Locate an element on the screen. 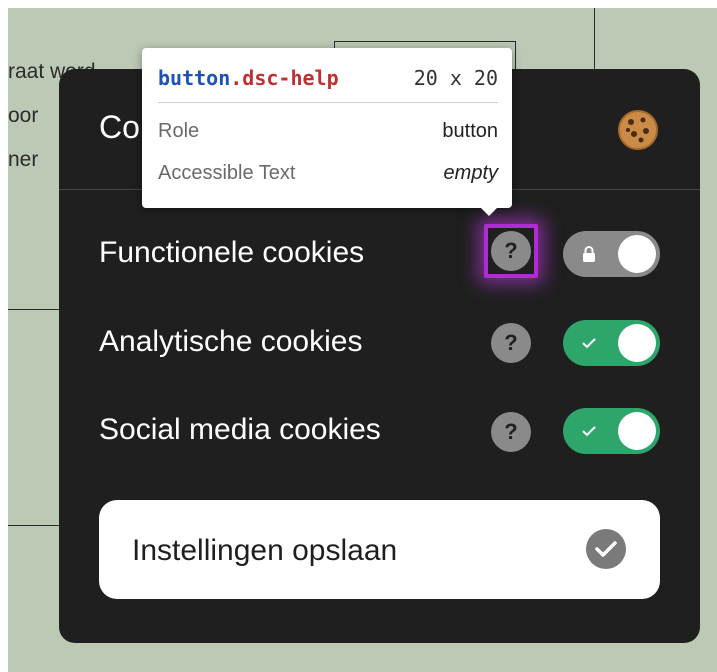 Image resolution: width=717 pixels, height=672 pixels. analytics-cookies-help-button: ? is located at coordinates (511, 343).